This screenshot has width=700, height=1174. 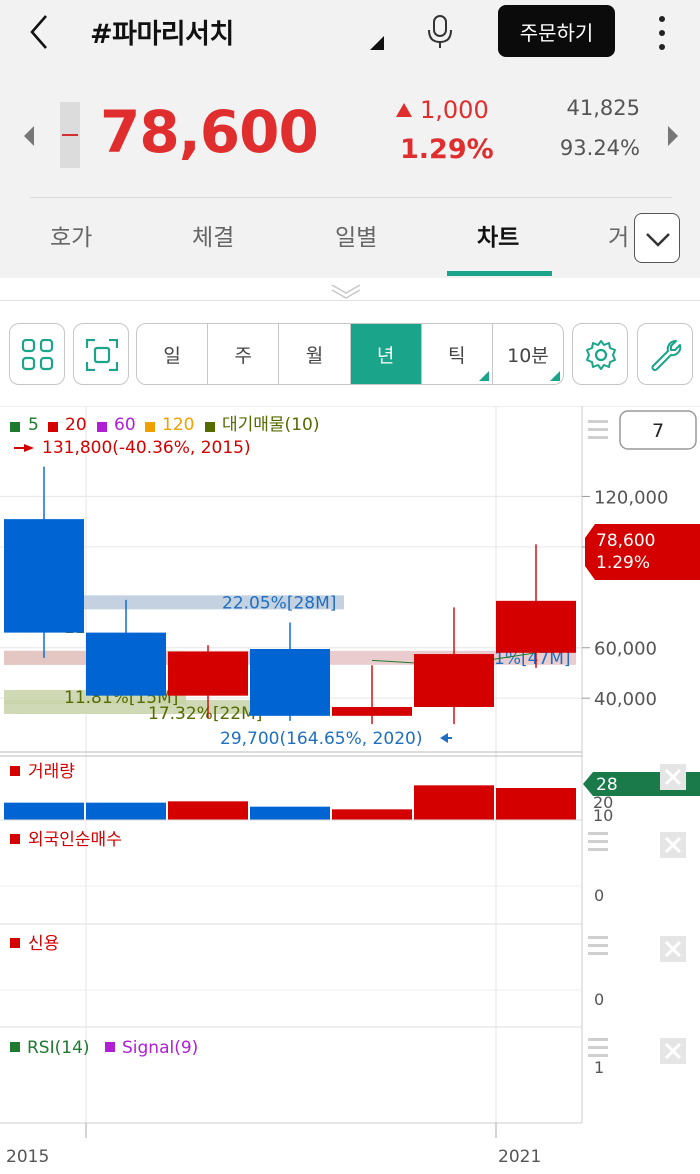 I want to click on chart-tools-button, so click(x=665, y=354).